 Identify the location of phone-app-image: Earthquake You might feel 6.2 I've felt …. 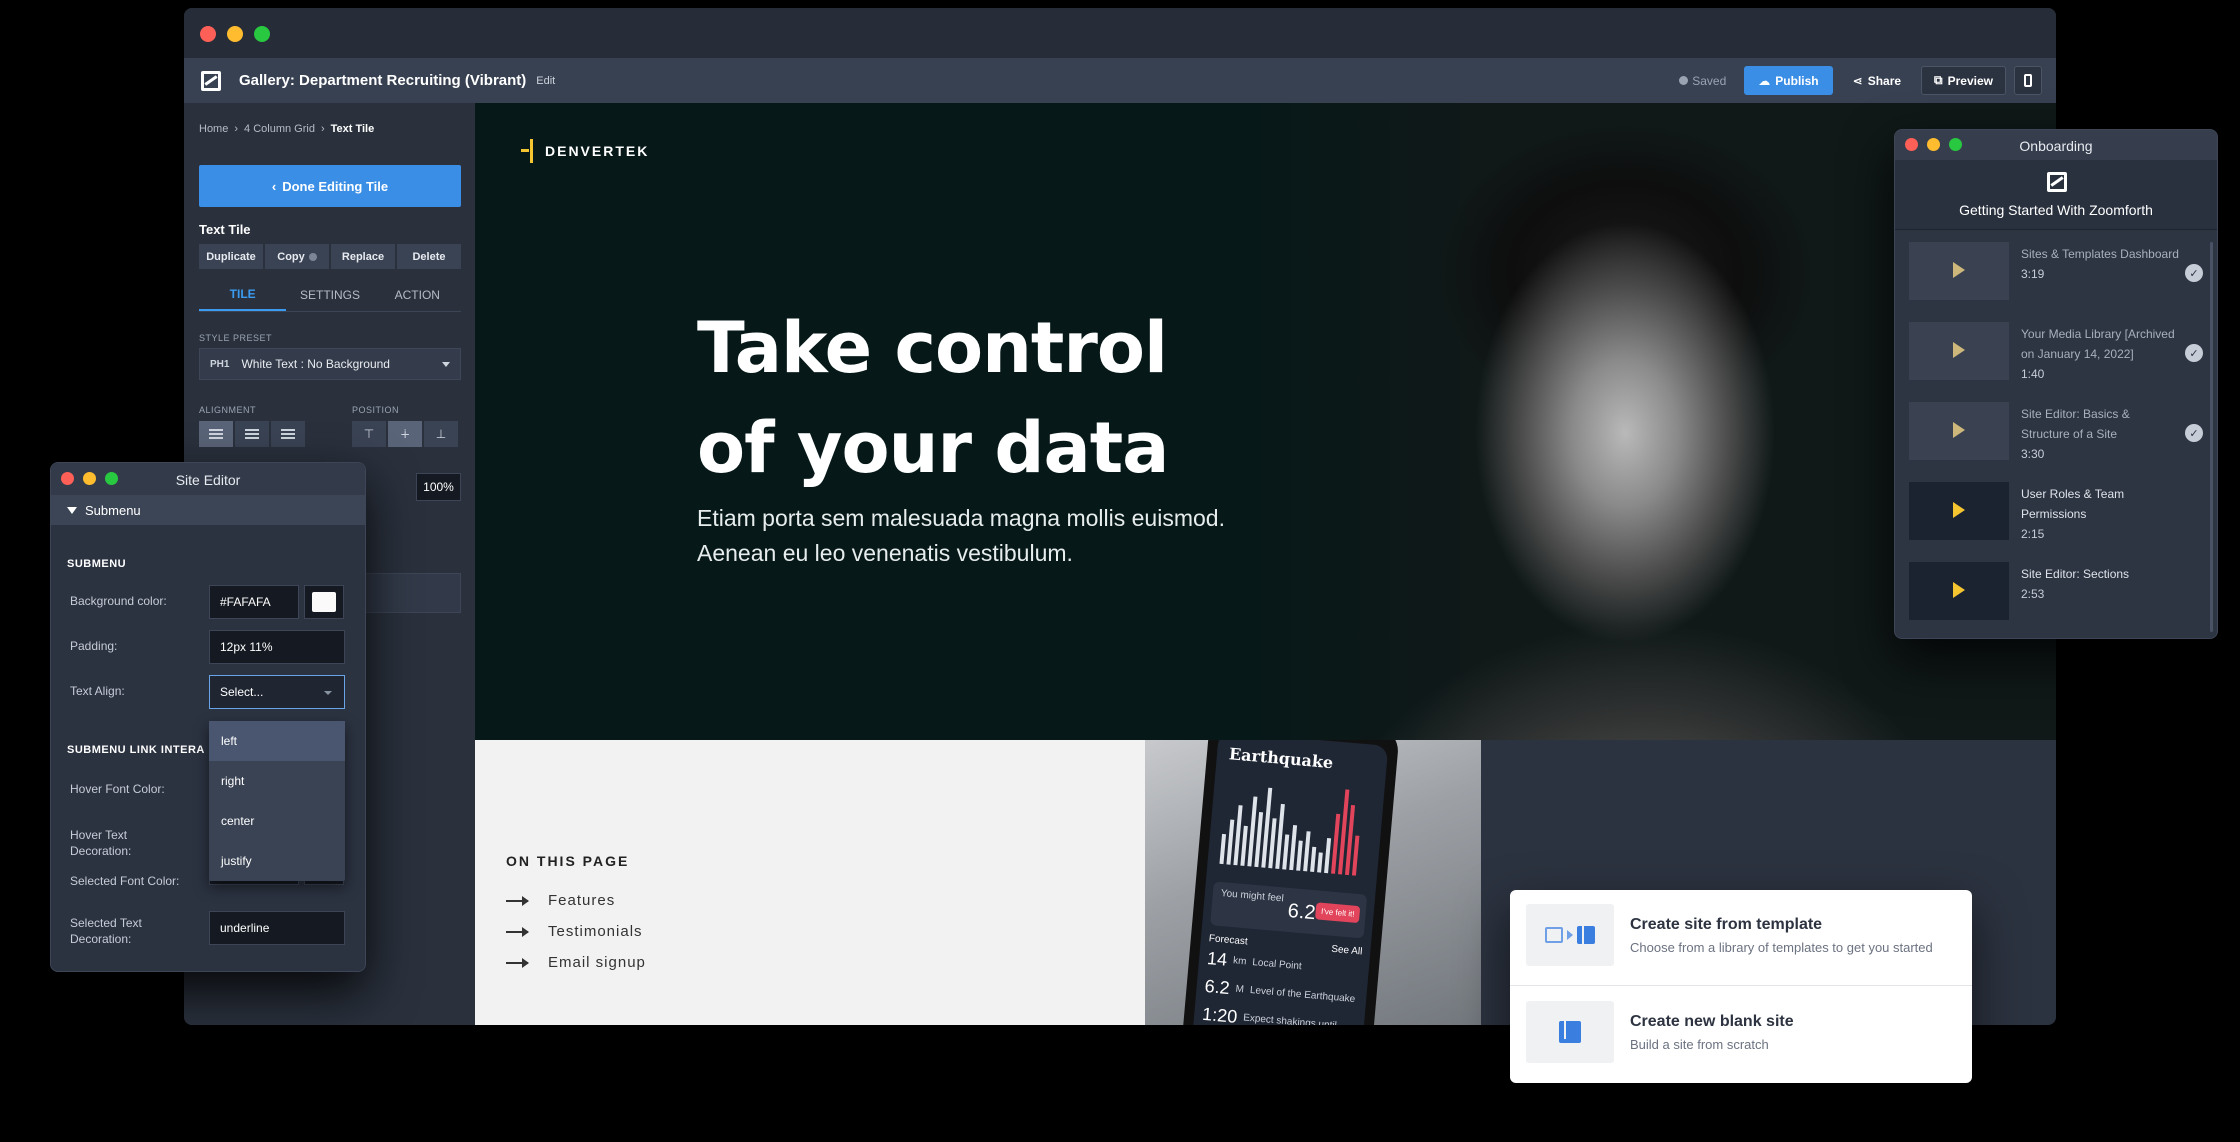
(1313, 882).